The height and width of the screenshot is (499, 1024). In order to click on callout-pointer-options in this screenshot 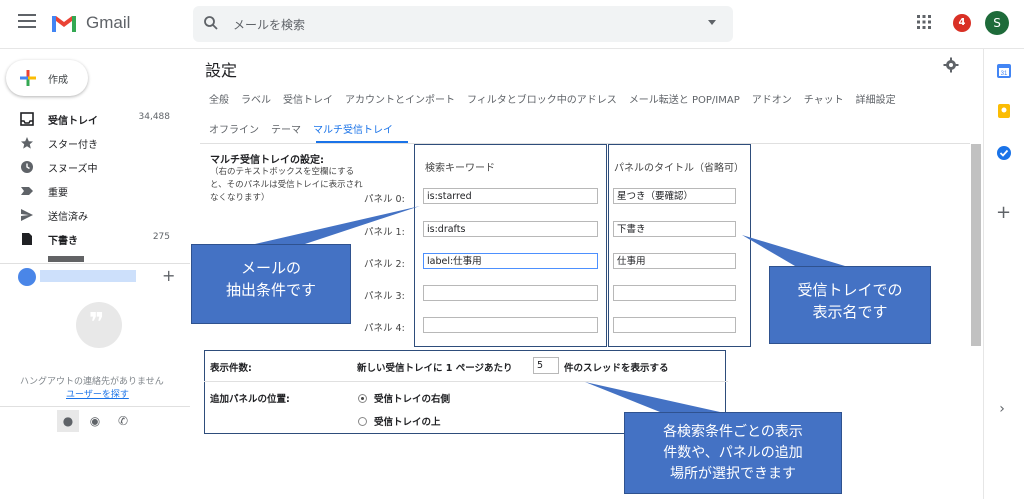, I will do `click(652, 397)`.